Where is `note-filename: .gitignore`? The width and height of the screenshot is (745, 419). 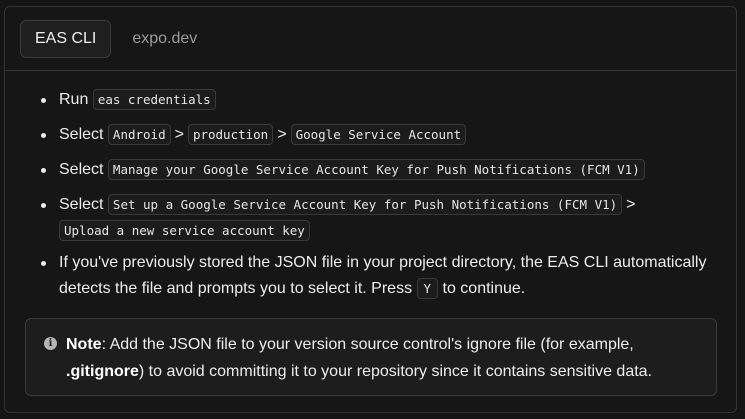 note-filename: .gitignore is located at coordinates (102, 371).